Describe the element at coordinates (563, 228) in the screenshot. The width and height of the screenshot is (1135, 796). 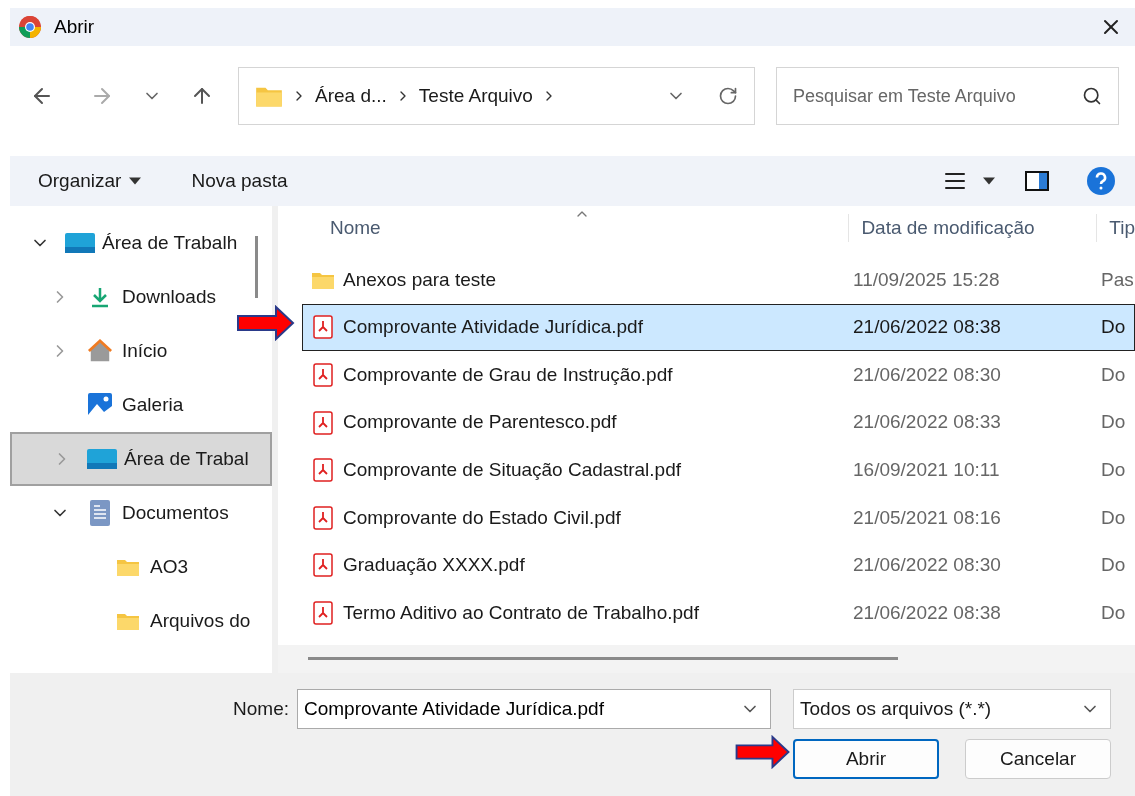
I see `column-header: Nome` at that location.